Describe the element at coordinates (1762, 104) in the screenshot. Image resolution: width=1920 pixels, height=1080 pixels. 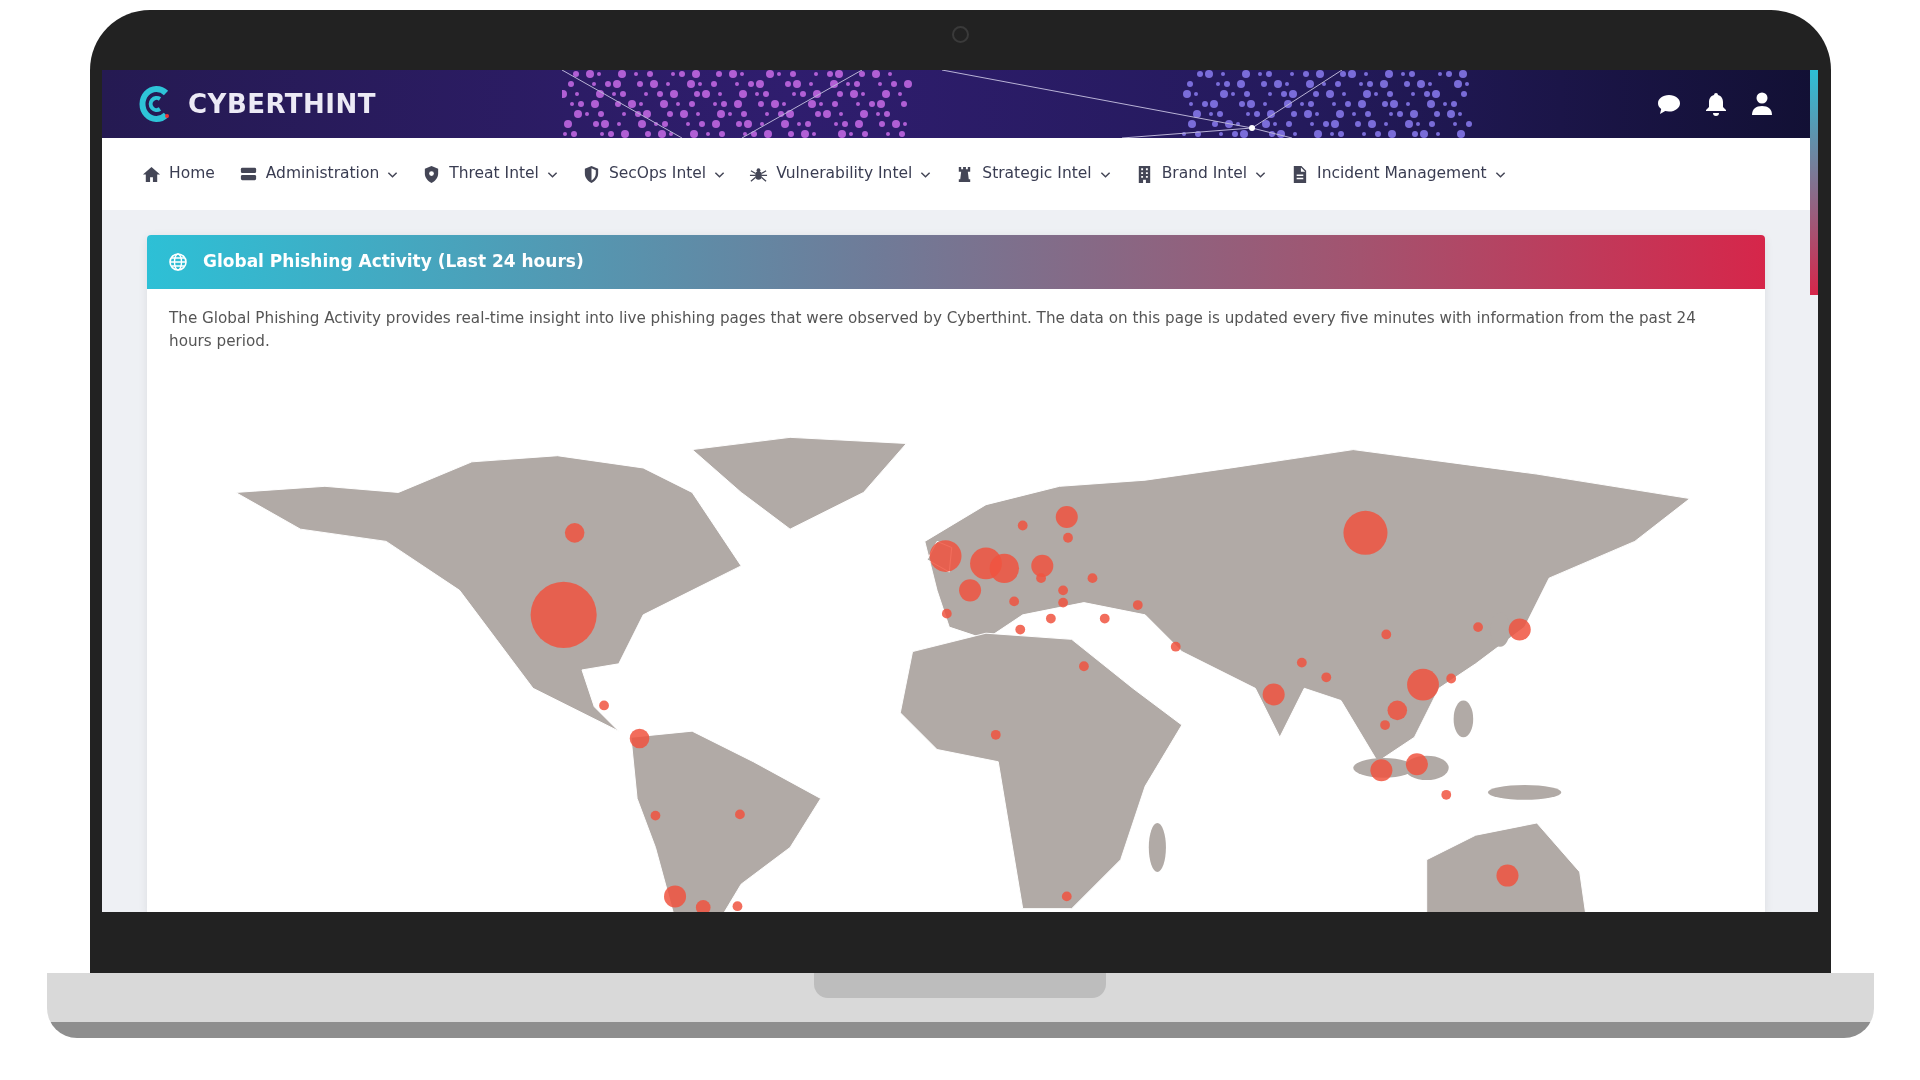
I see `user-icon` at that location.